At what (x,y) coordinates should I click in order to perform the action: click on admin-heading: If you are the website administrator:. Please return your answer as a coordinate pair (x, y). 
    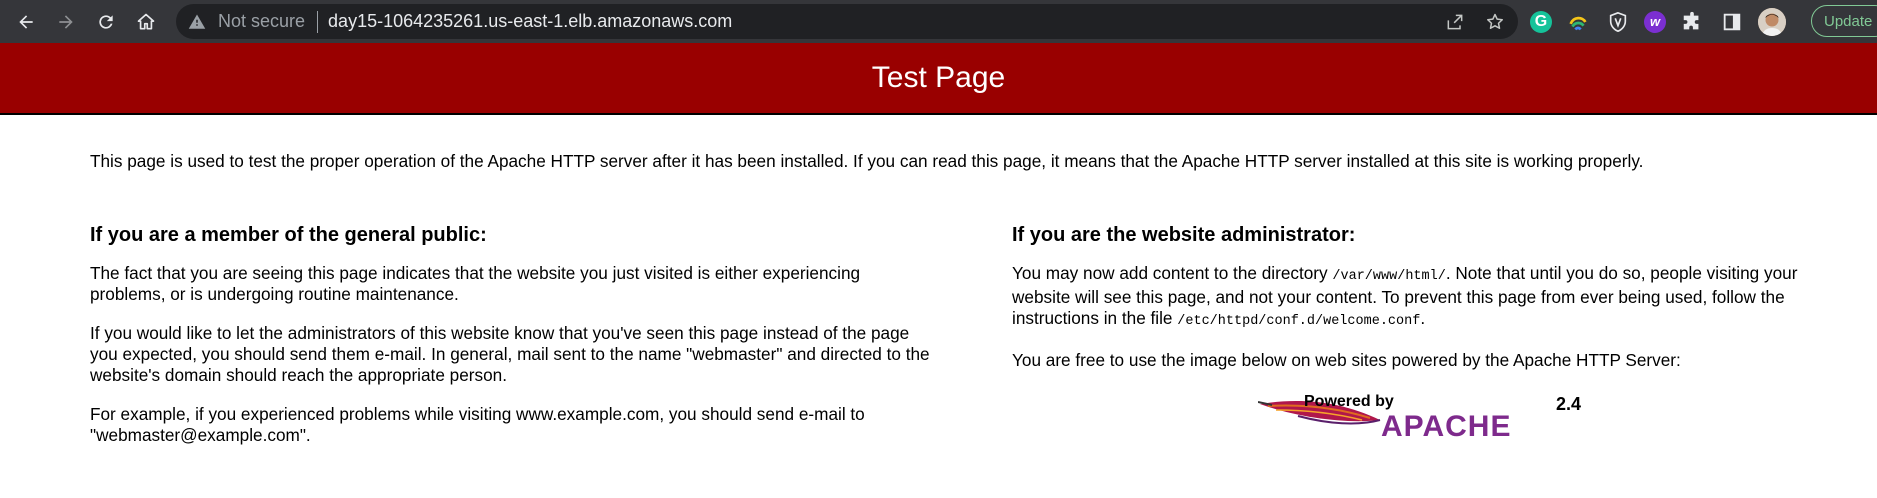
    Looking at the image, I should click on (1184, 235).